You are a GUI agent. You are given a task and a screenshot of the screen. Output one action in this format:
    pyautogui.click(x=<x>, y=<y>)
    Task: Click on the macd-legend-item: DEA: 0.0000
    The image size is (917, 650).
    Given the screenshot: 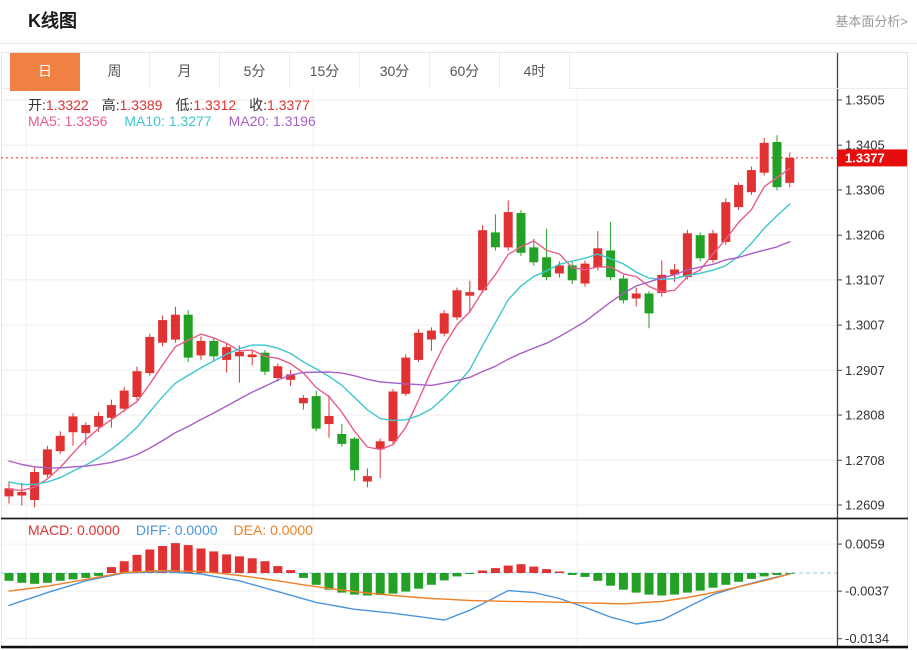 What is the action you would take?
    pyautogui.click(x=273, y=530)
    